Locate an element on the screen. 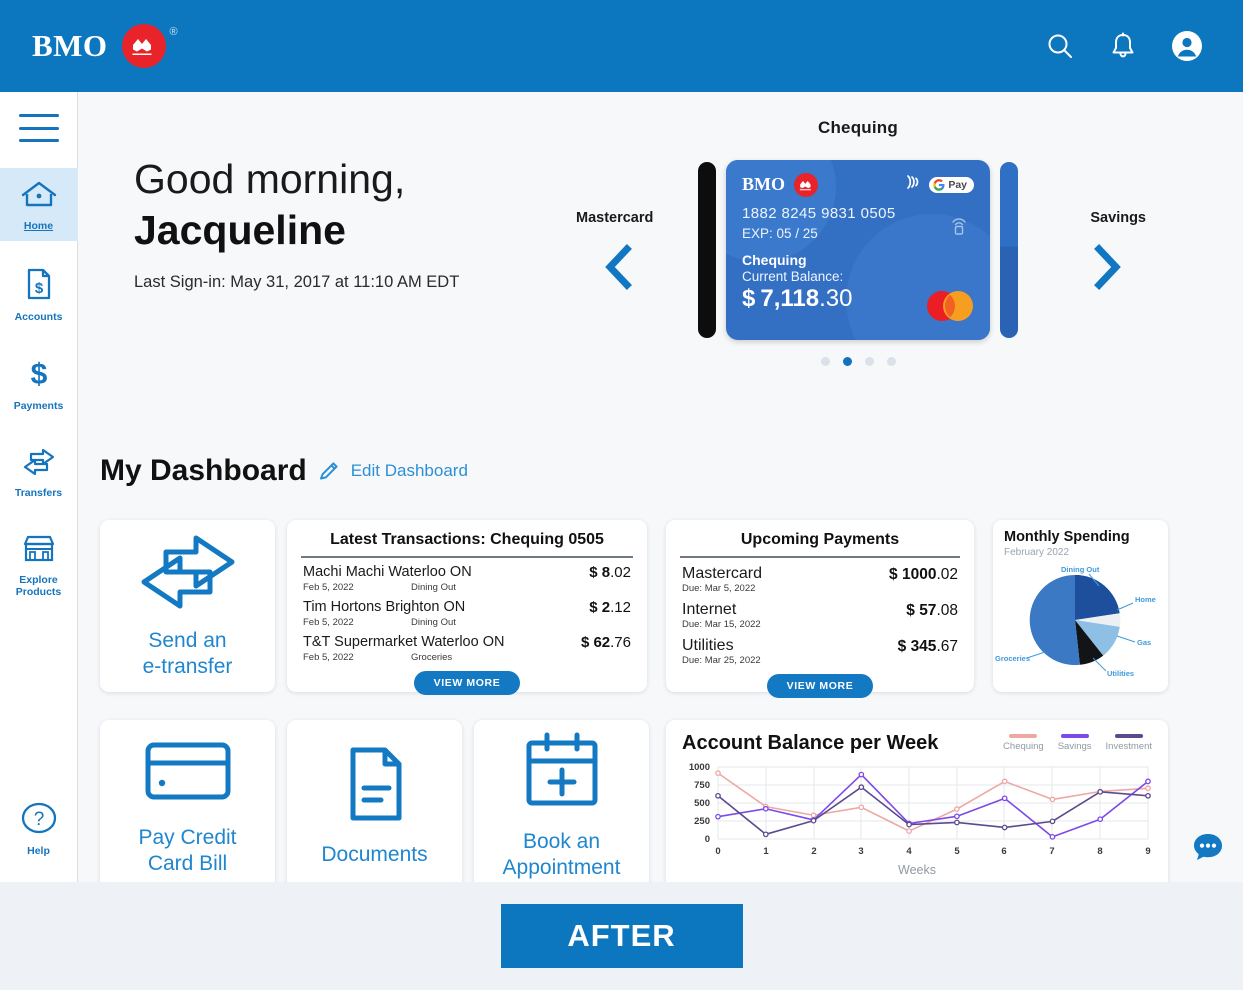 Image resolution: width=1243 pixels, height=990 pixels. pay-credit-card-bill-tile: Pay Credit Card Bill is located at coordinates (187, 801).